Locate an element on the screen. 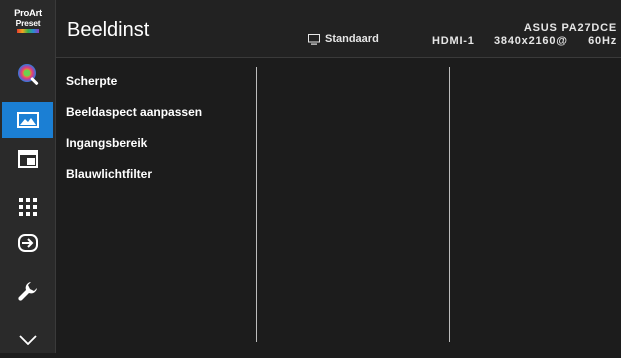 The height and width of the screenshot is (358, 621). sidebar: ProArt Preset is located at coordinates (28, 176).